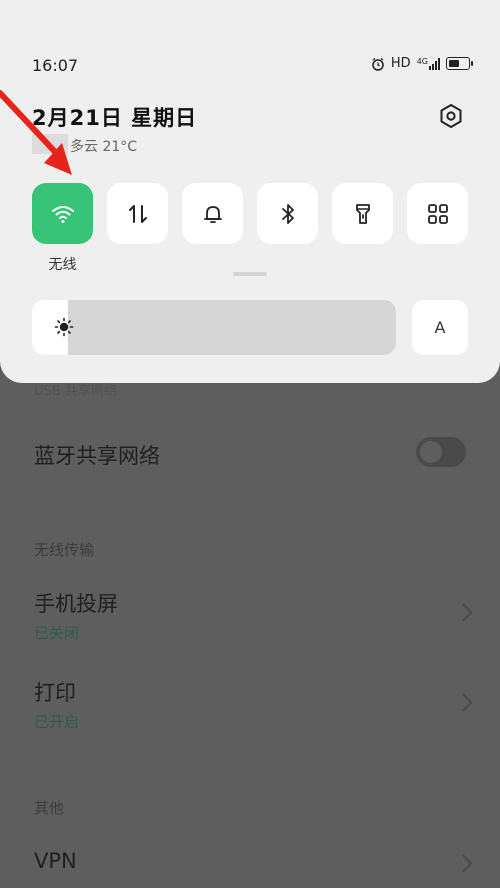 The height and width of the screenshot is (888, 500). Describe the element at coordinates (57, 633) in the screenshot. I see `screen-cast-status: 已关闭` at that location.